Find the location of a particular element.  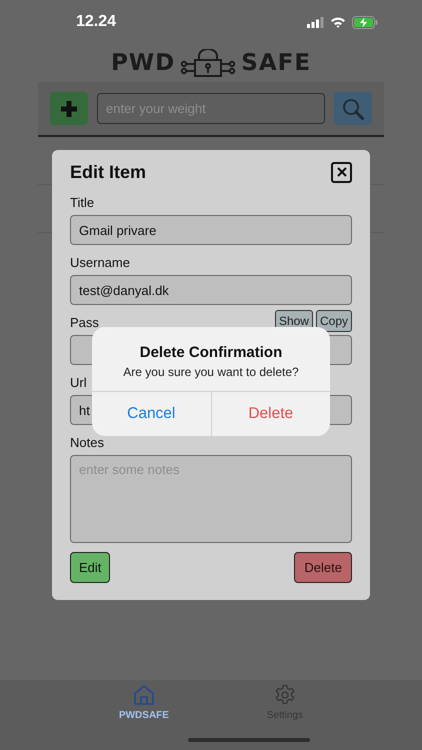

edit-button: Edit is located at coordinates (90, 567).